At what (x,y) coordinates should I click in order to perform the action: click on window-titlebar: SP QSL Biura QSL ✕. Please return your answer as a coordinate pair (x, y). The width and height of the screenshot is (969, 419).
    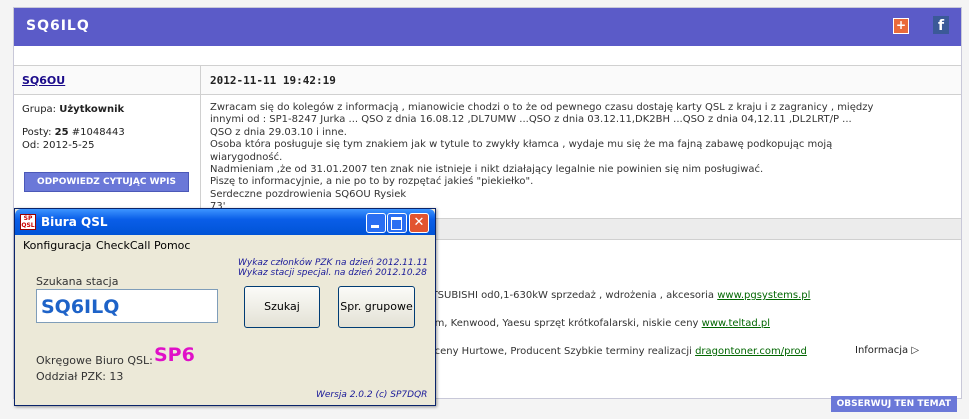
    Looking at the image, I should click on (225, 222).